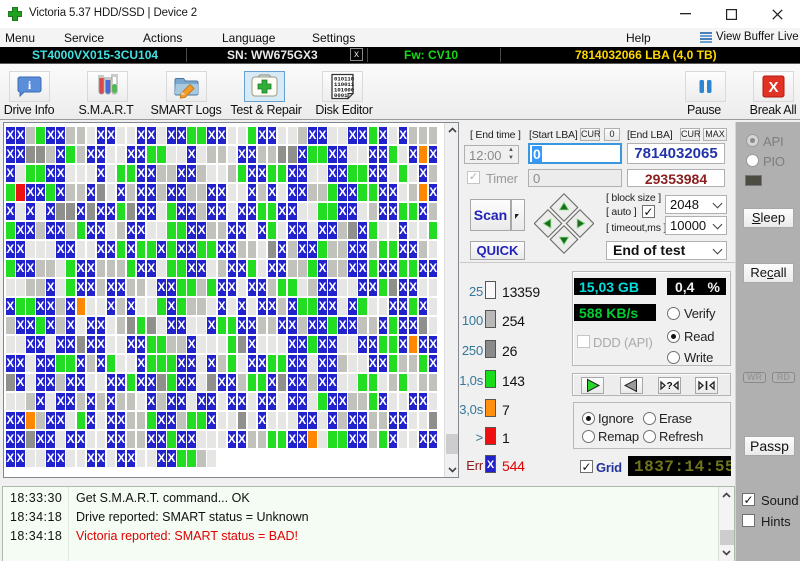 The height and width of the screenshot is (561, 800). Describe the element at coordinates (341, 95) in the screenshot. I see `svg-text: 0001` at that location.